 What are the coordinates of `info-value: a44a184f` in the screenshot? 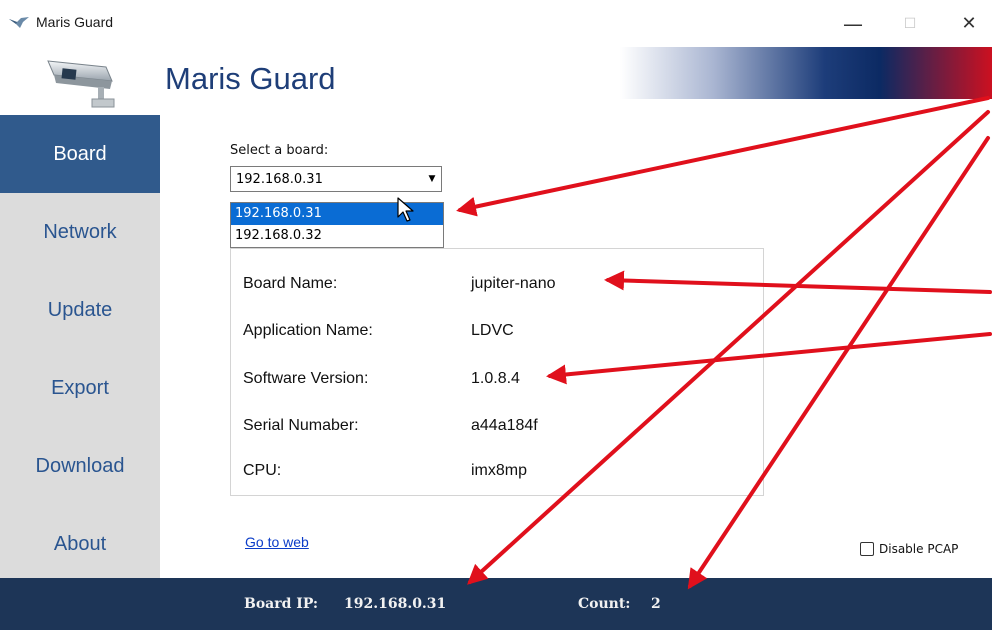 It's located at (504, 425).